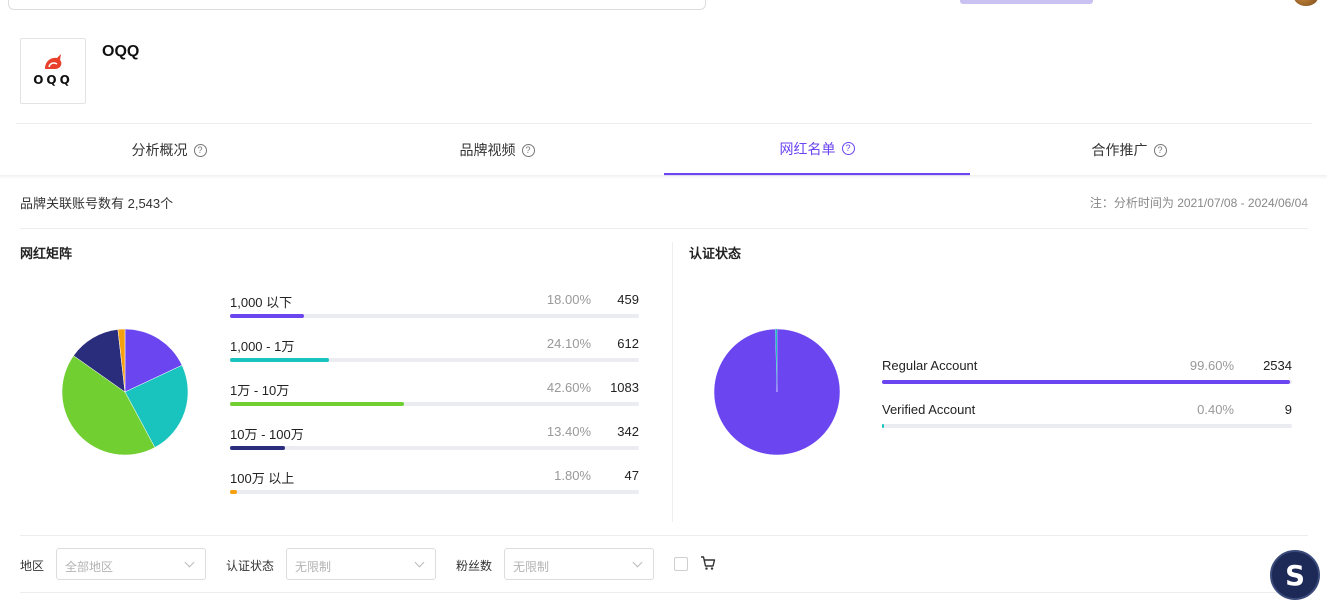 Image resolution: width=1327 pixels, height=601 pixels. Describe the element at coordinates (159, 150) in the screenshot. I see `tab-label: 分析概况` at that location.